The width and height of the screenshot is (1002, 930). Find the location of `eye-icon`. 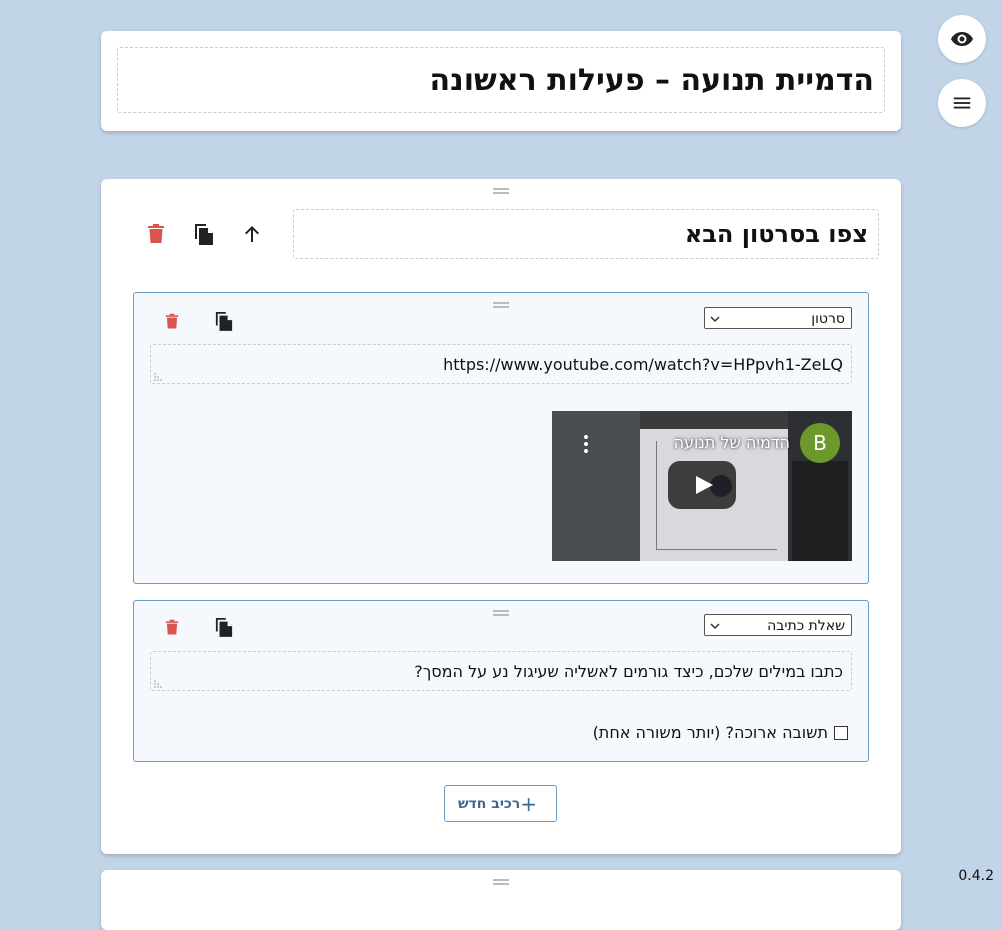

eye-icon is located at coordinates (962, 39).